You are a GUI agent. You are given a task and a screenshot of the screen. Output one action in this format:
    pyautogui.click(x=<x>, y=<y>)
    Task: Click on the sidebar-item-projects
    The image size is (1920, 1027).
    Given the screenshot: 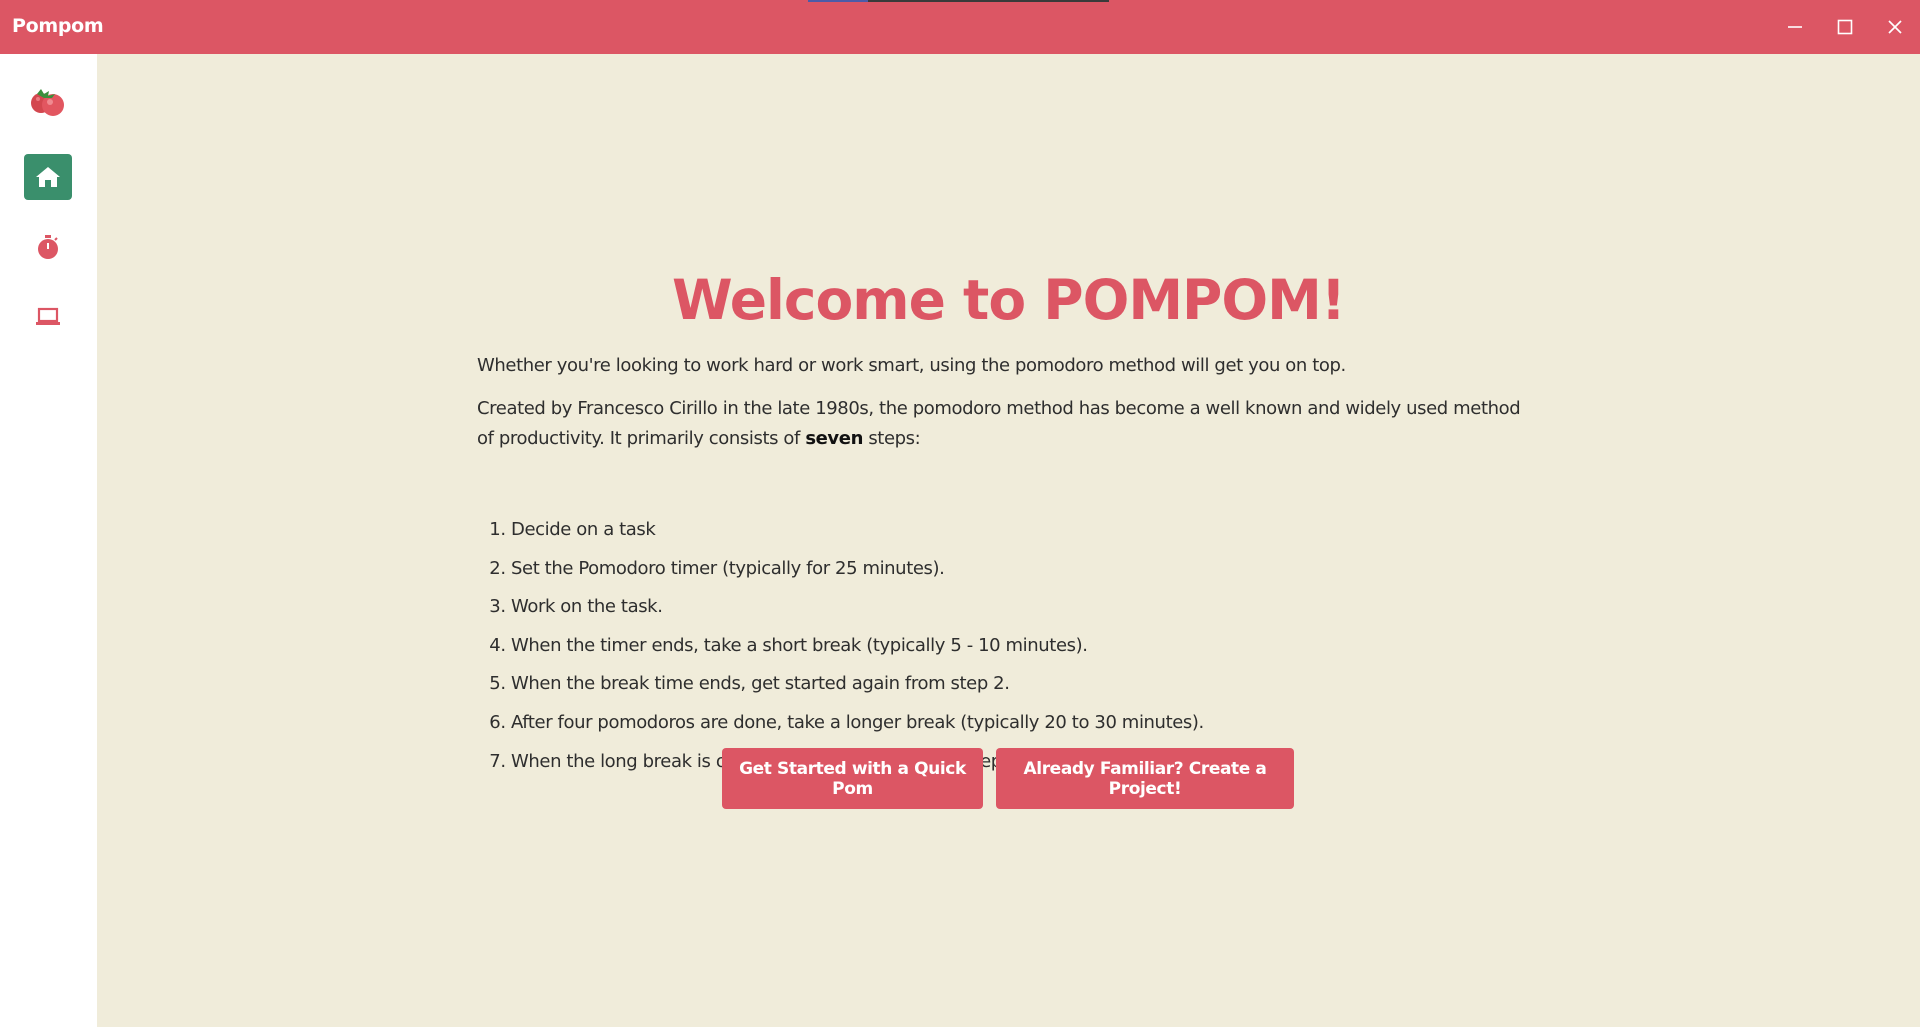 What is the action you would take?
    pyautogui.click(x=48, y=317)
    